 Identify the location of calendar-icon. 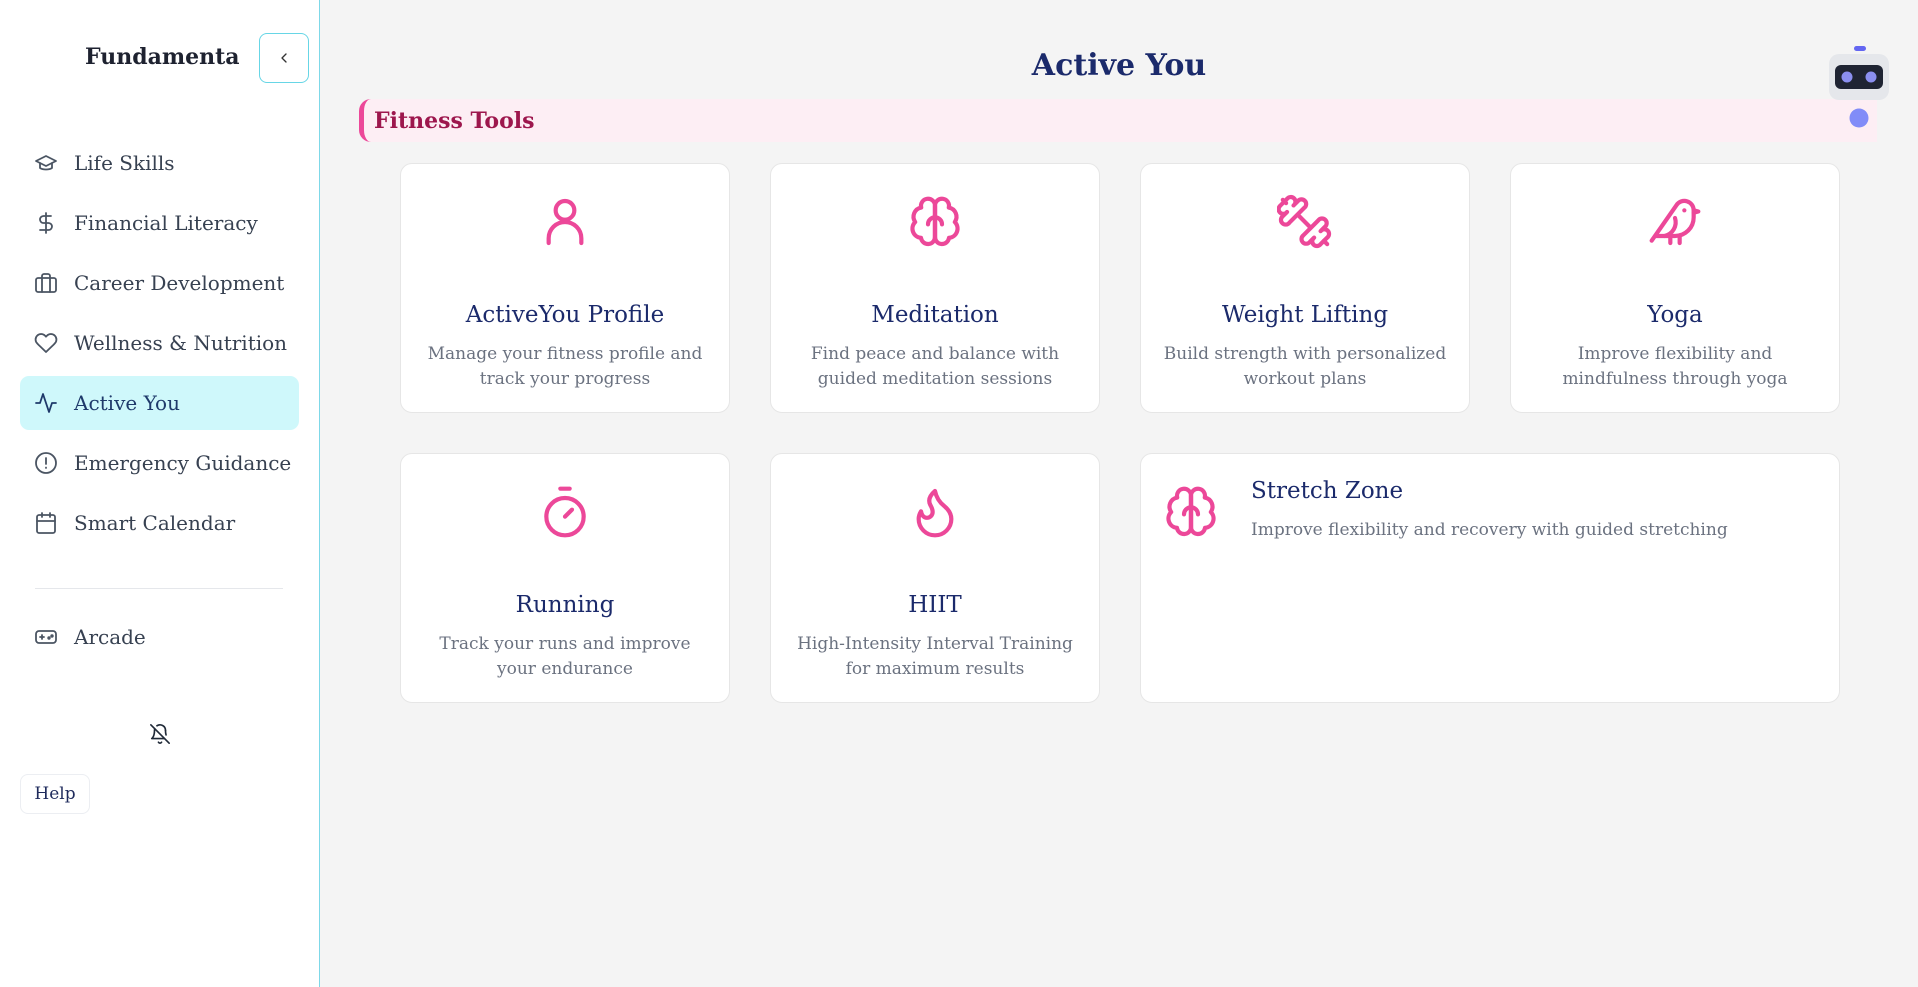
(46, 523).